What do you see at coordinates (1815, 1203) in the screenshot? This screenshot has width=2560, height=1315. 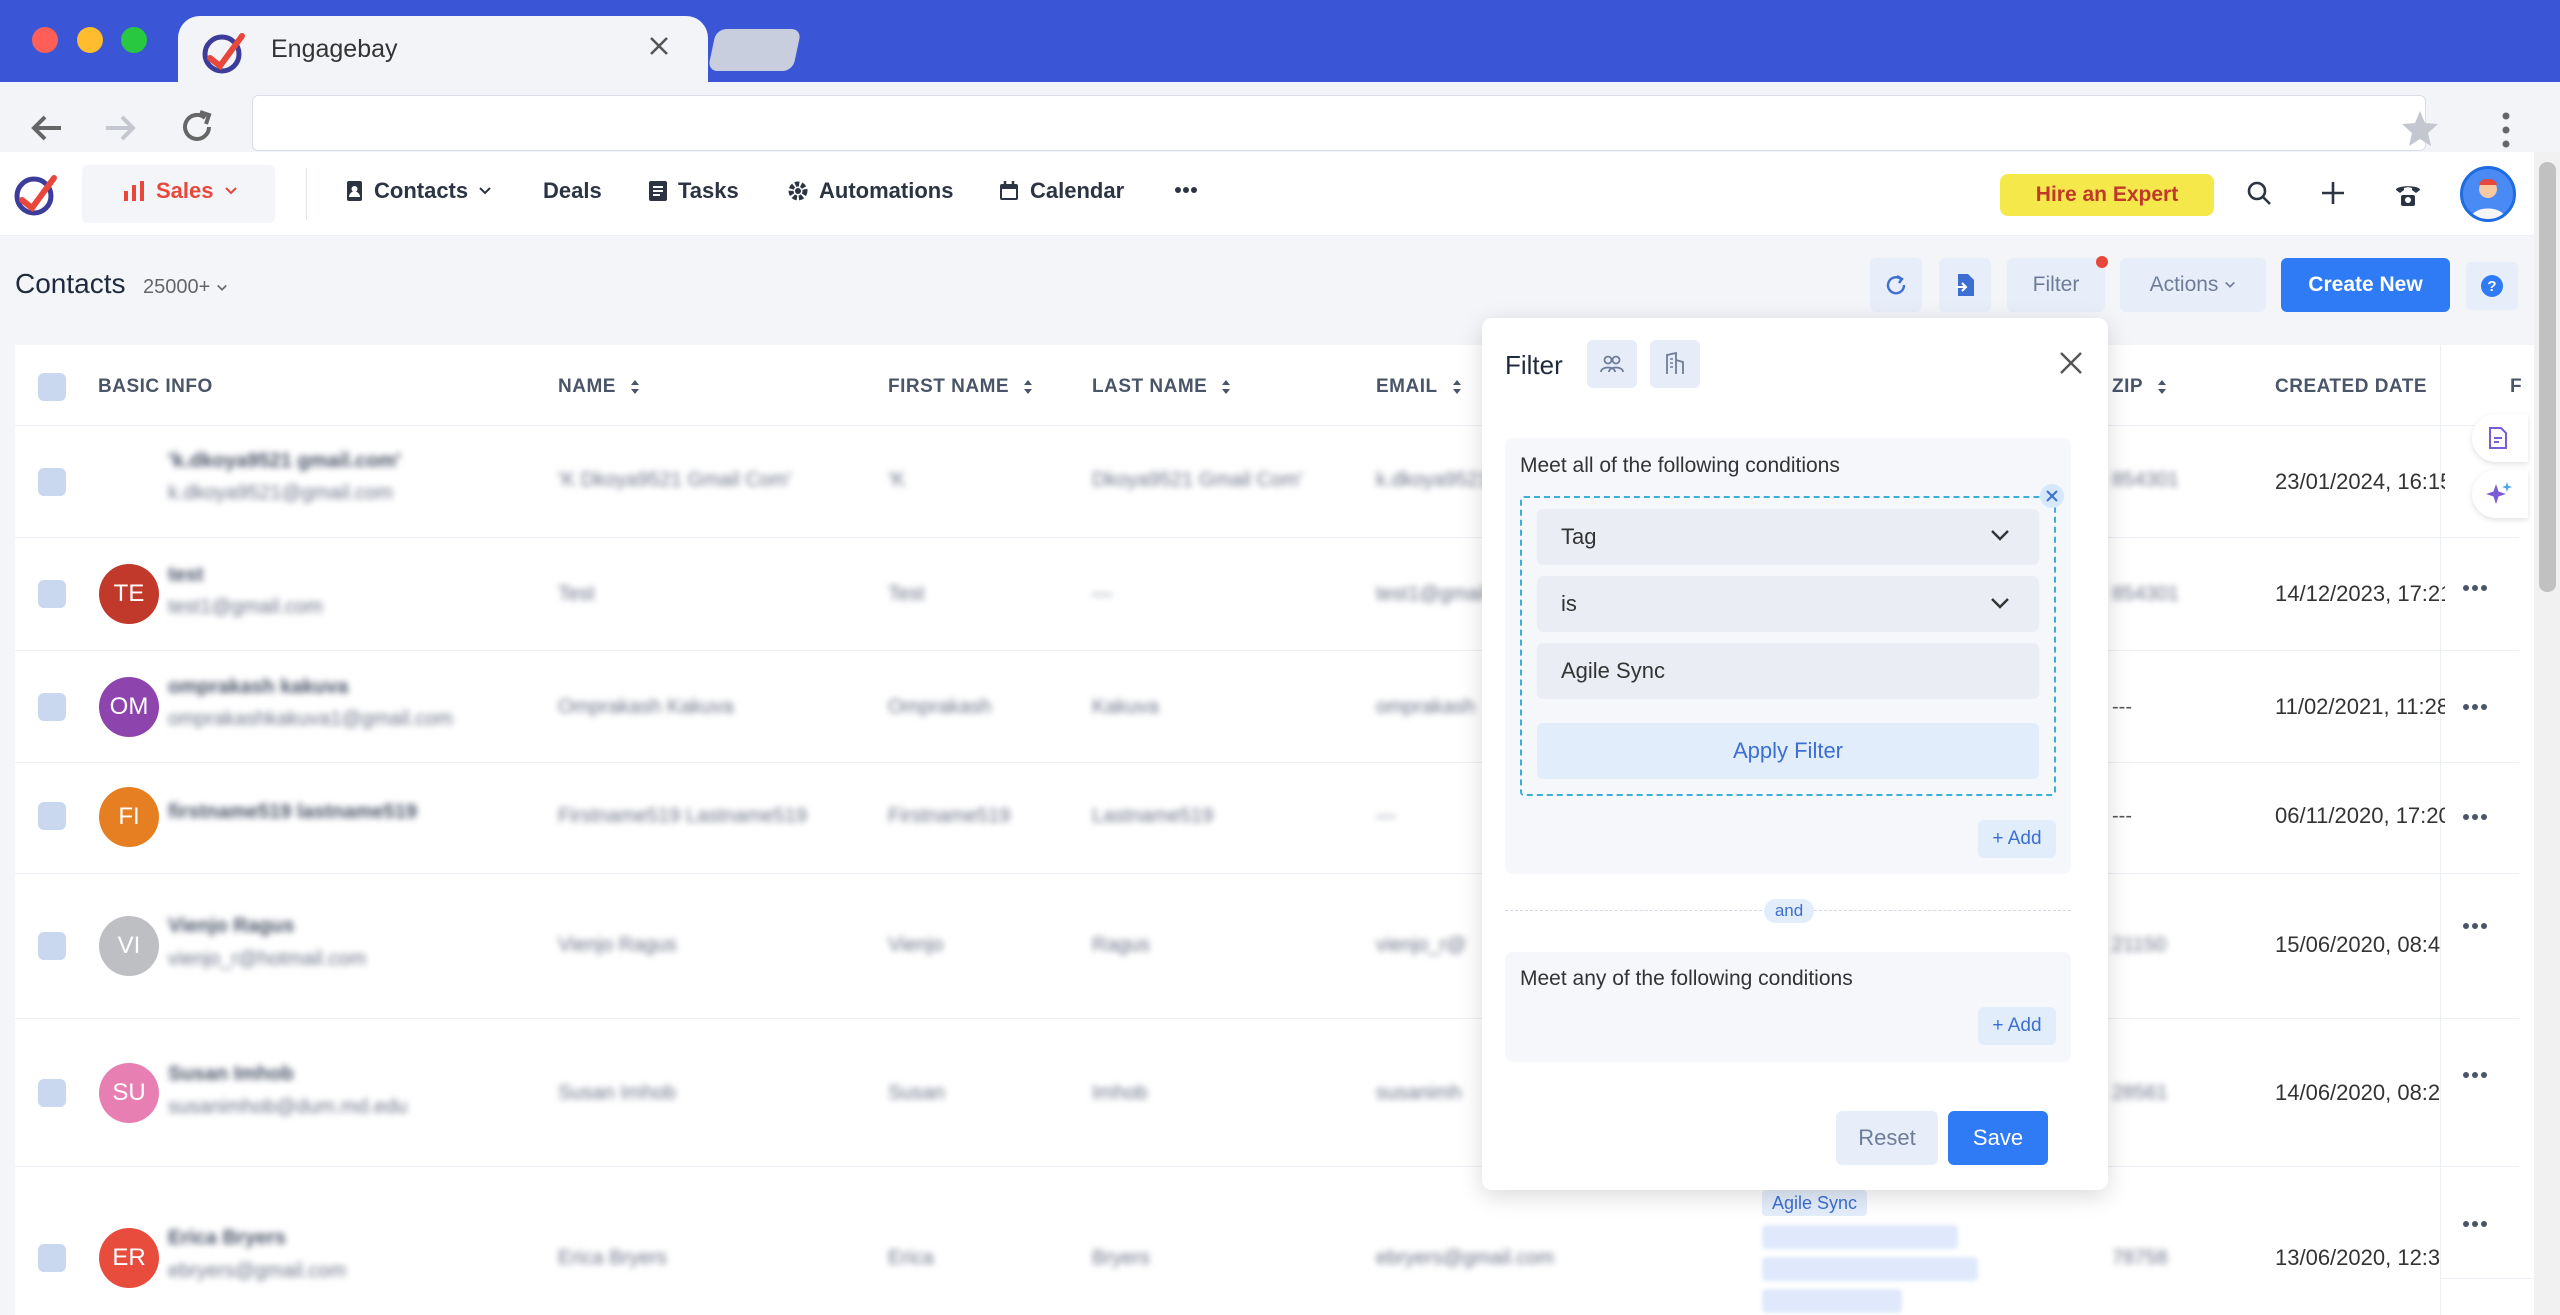 I see `row-tag-chip: Agile Sync` at bounding box center [1815, 1203].